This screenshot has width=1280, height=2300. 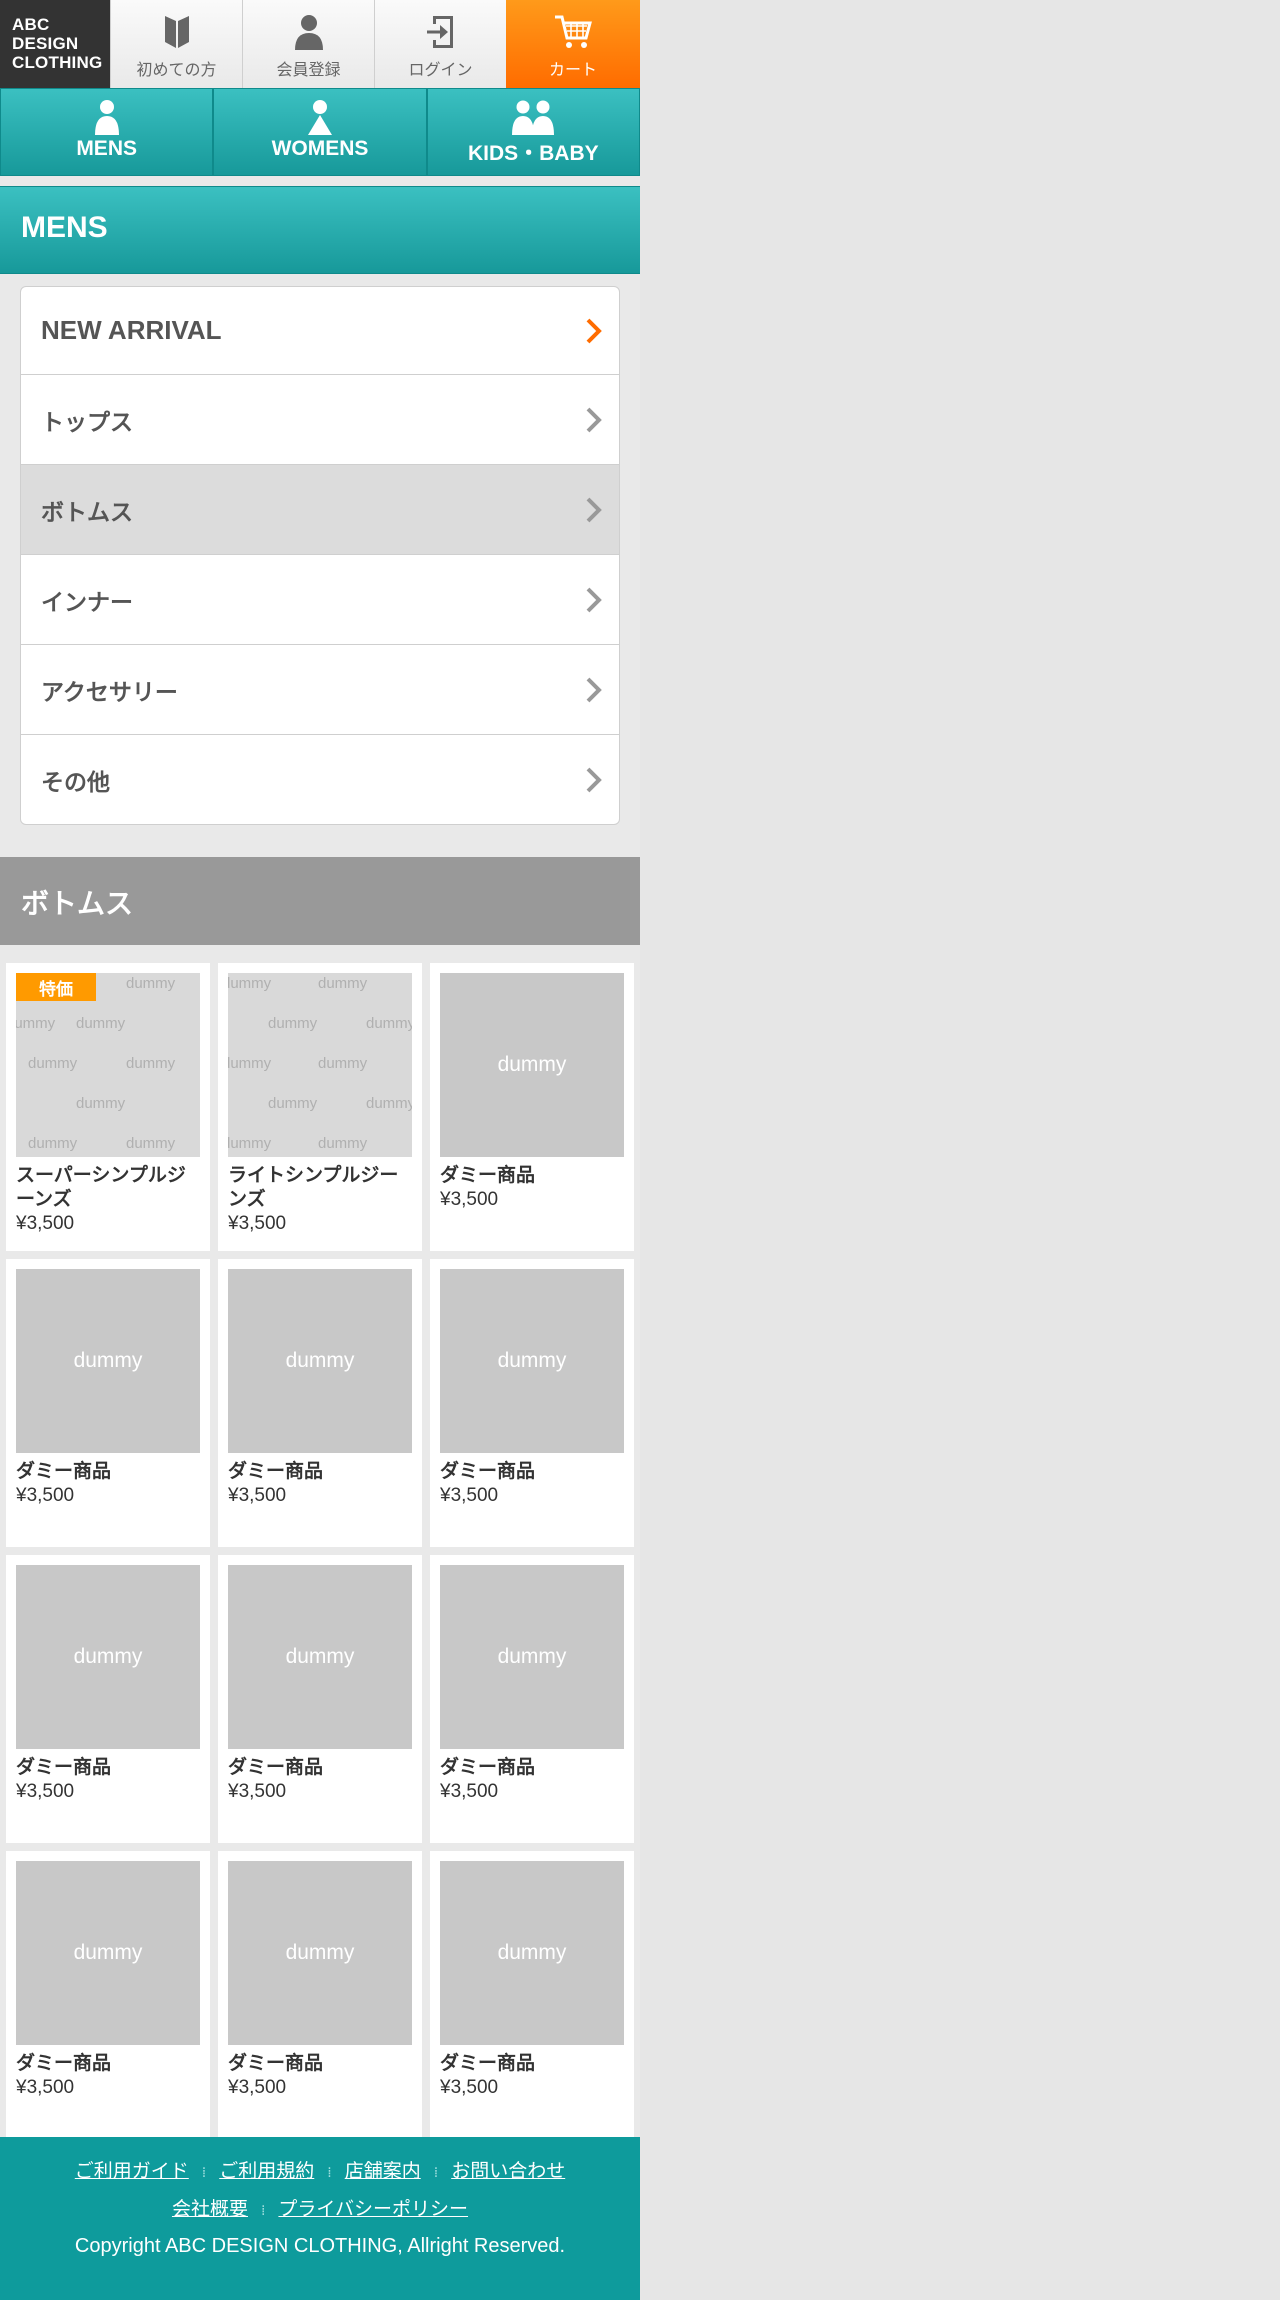 I want to click on menu-item-other: その他, so click(x=320, y=779).